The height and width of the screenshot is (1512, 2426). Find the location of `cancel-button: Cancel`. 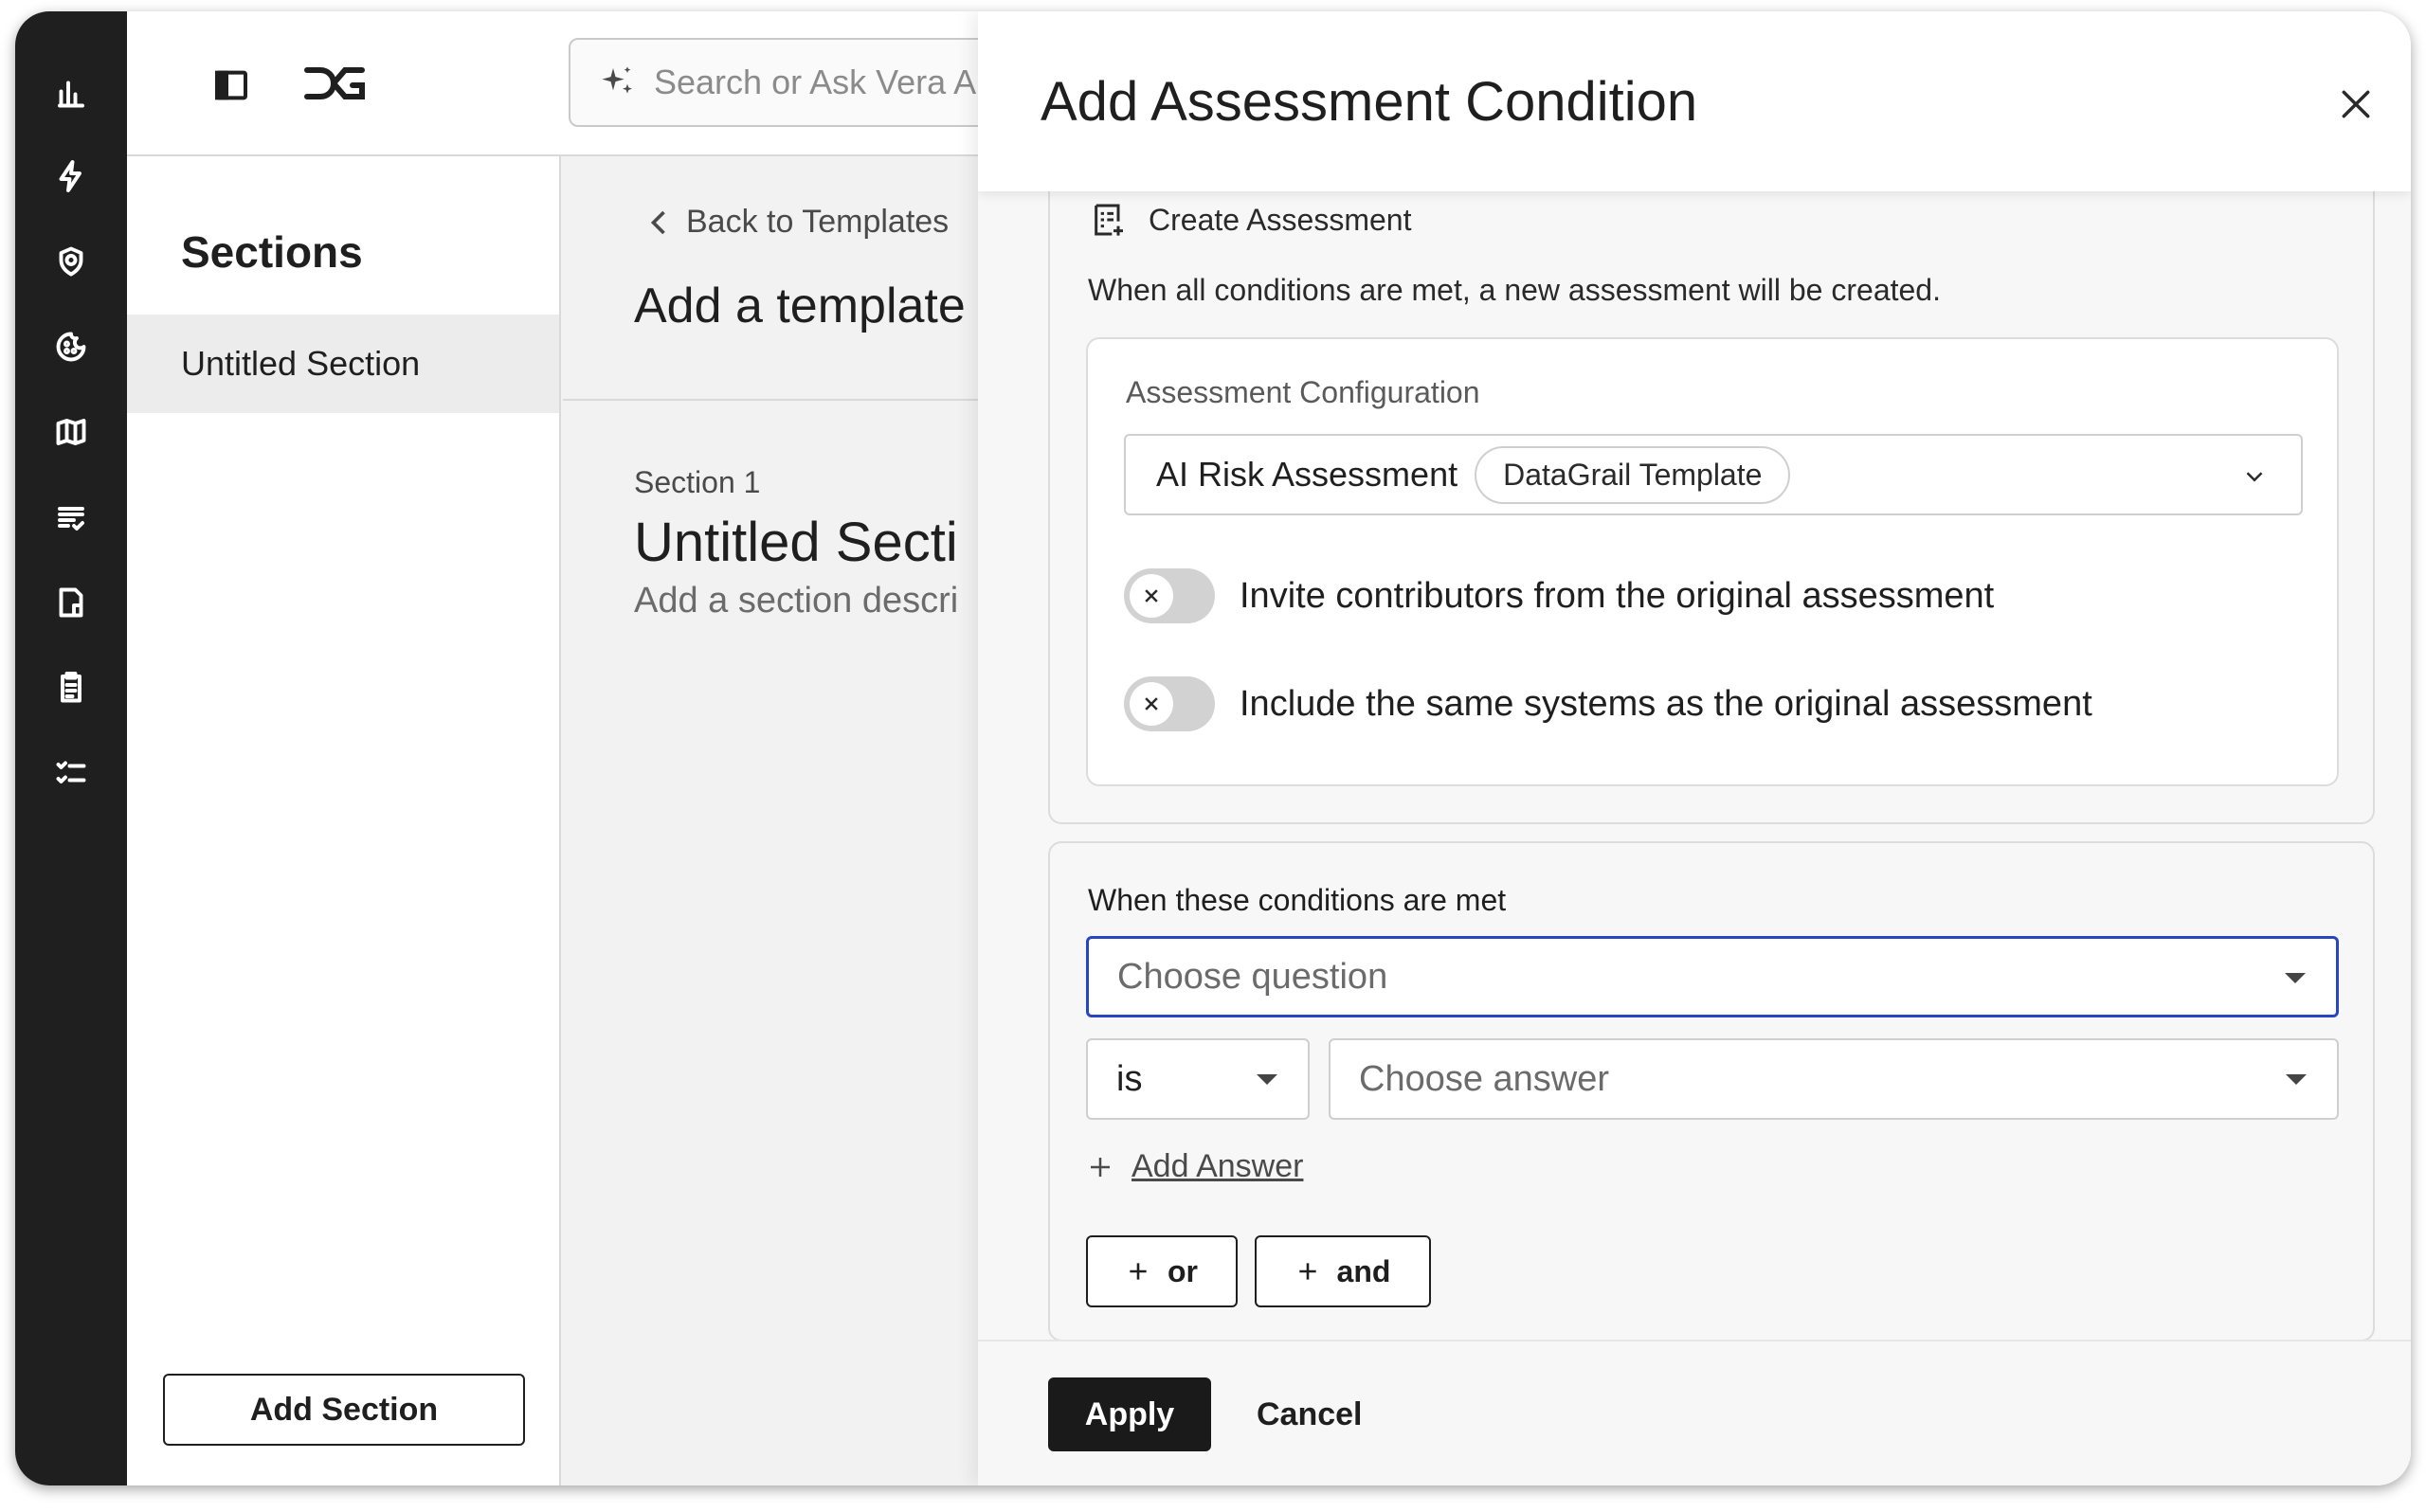

cancel-button: Cancel is located at coordinates (1309, 1414).